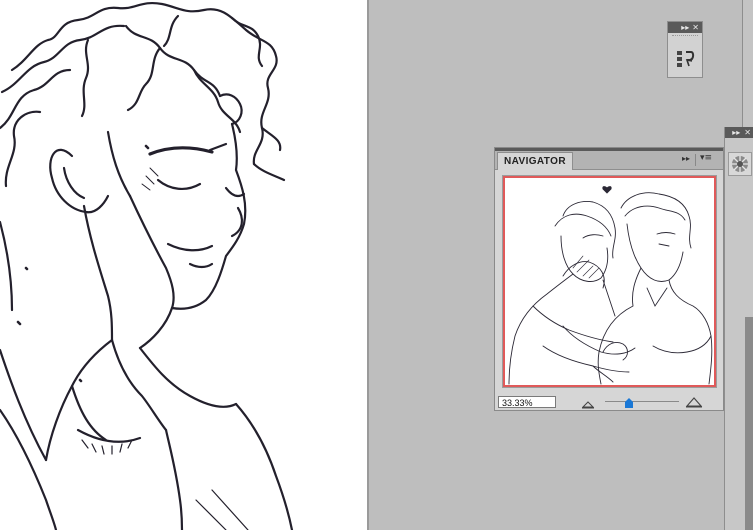  What do you see at coordinates (685, 59) in the screenshot?
I see `history-icon` at bounding box center [685, 59].